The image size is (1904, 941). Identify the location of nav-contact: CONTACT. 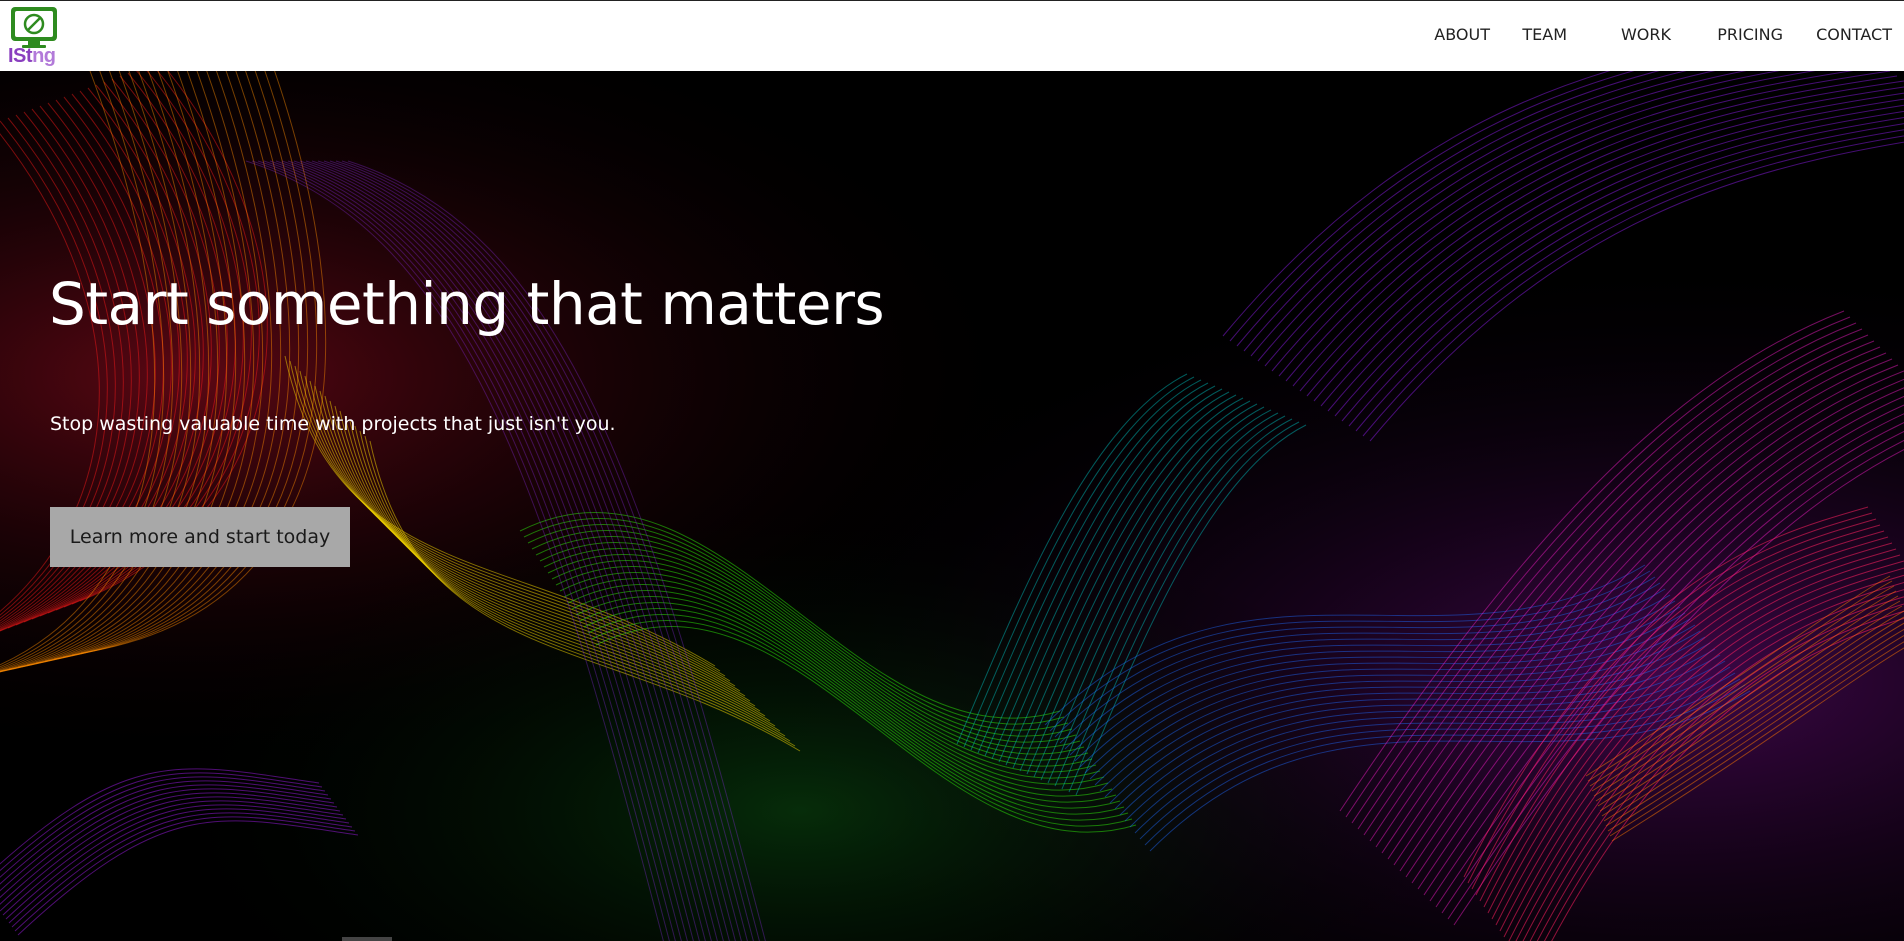
(1854, 34).